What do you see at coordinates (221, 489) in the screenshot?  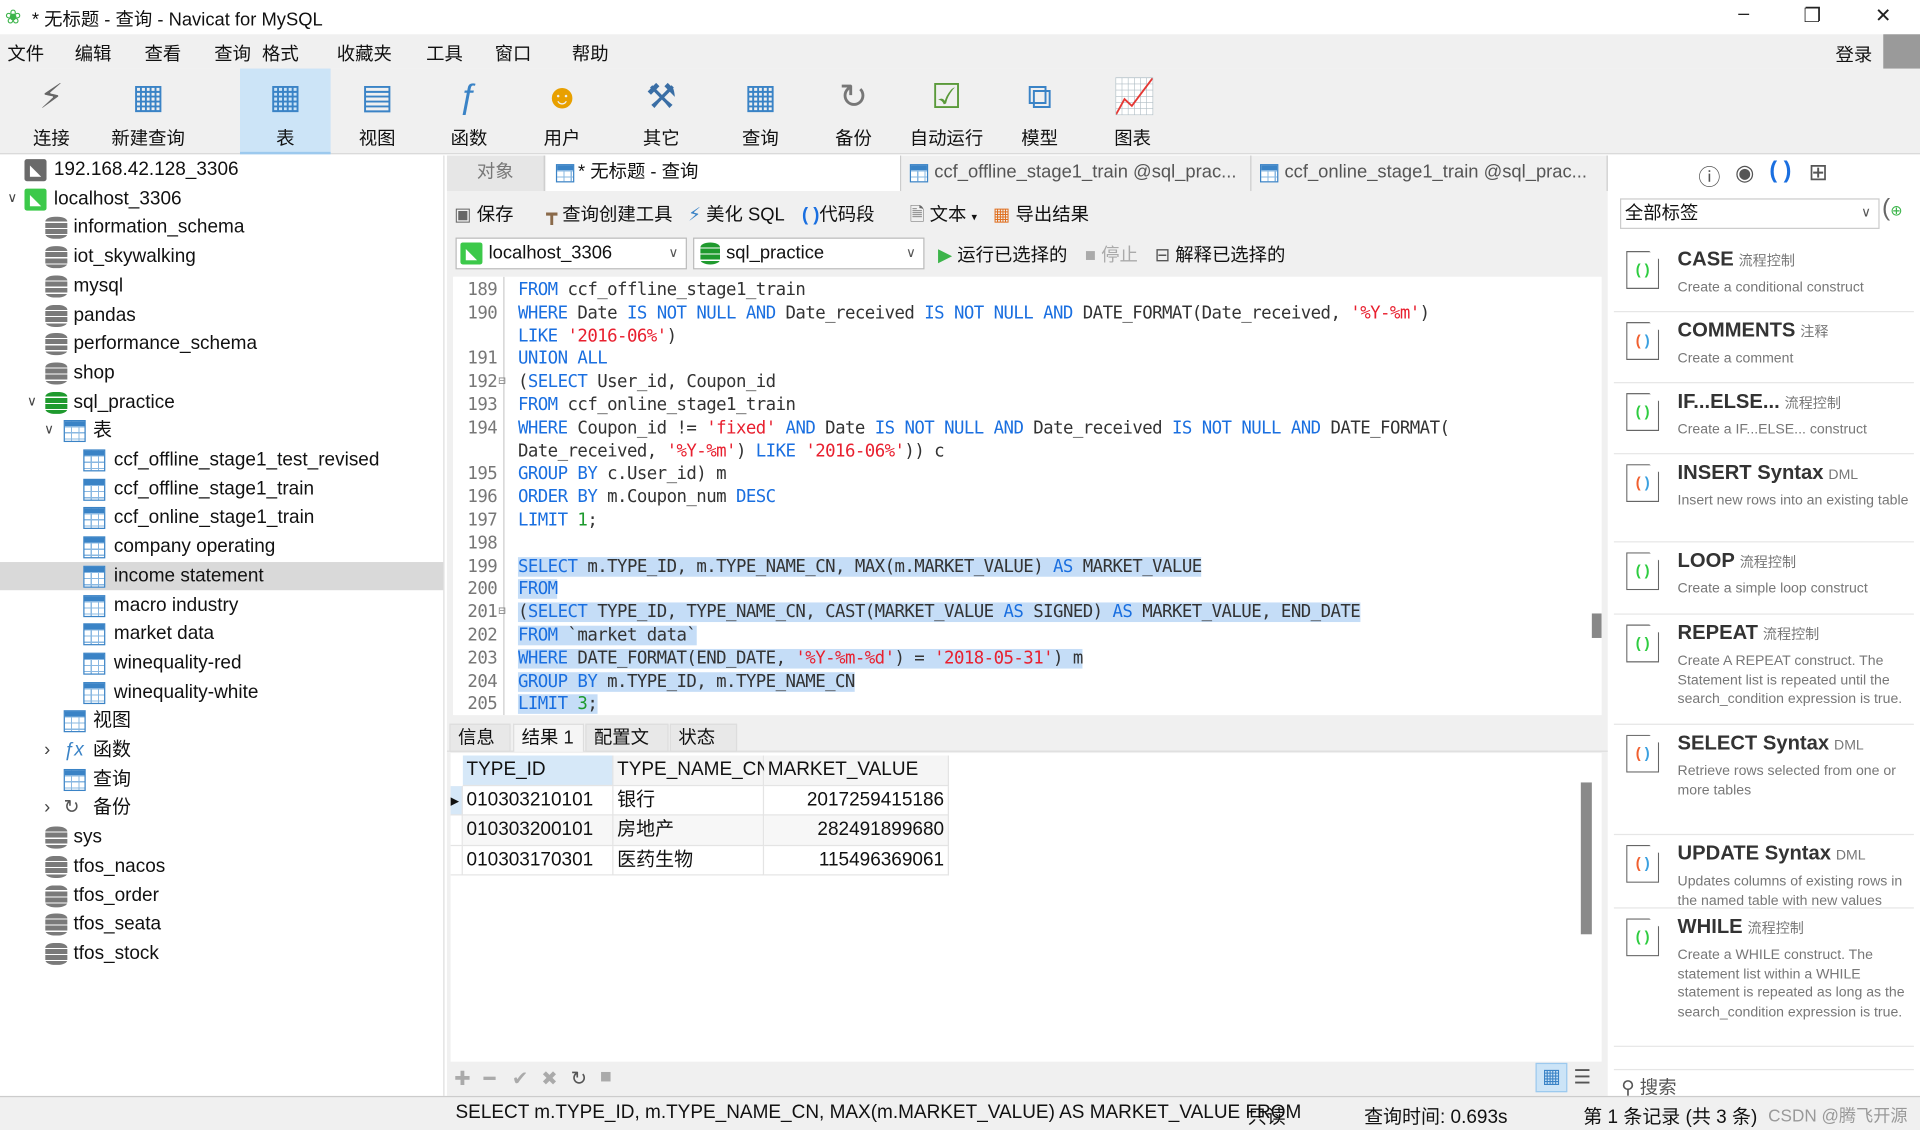 I see `tree-item: ccf_offline_stage1_train` at bounding box center [221, 489].